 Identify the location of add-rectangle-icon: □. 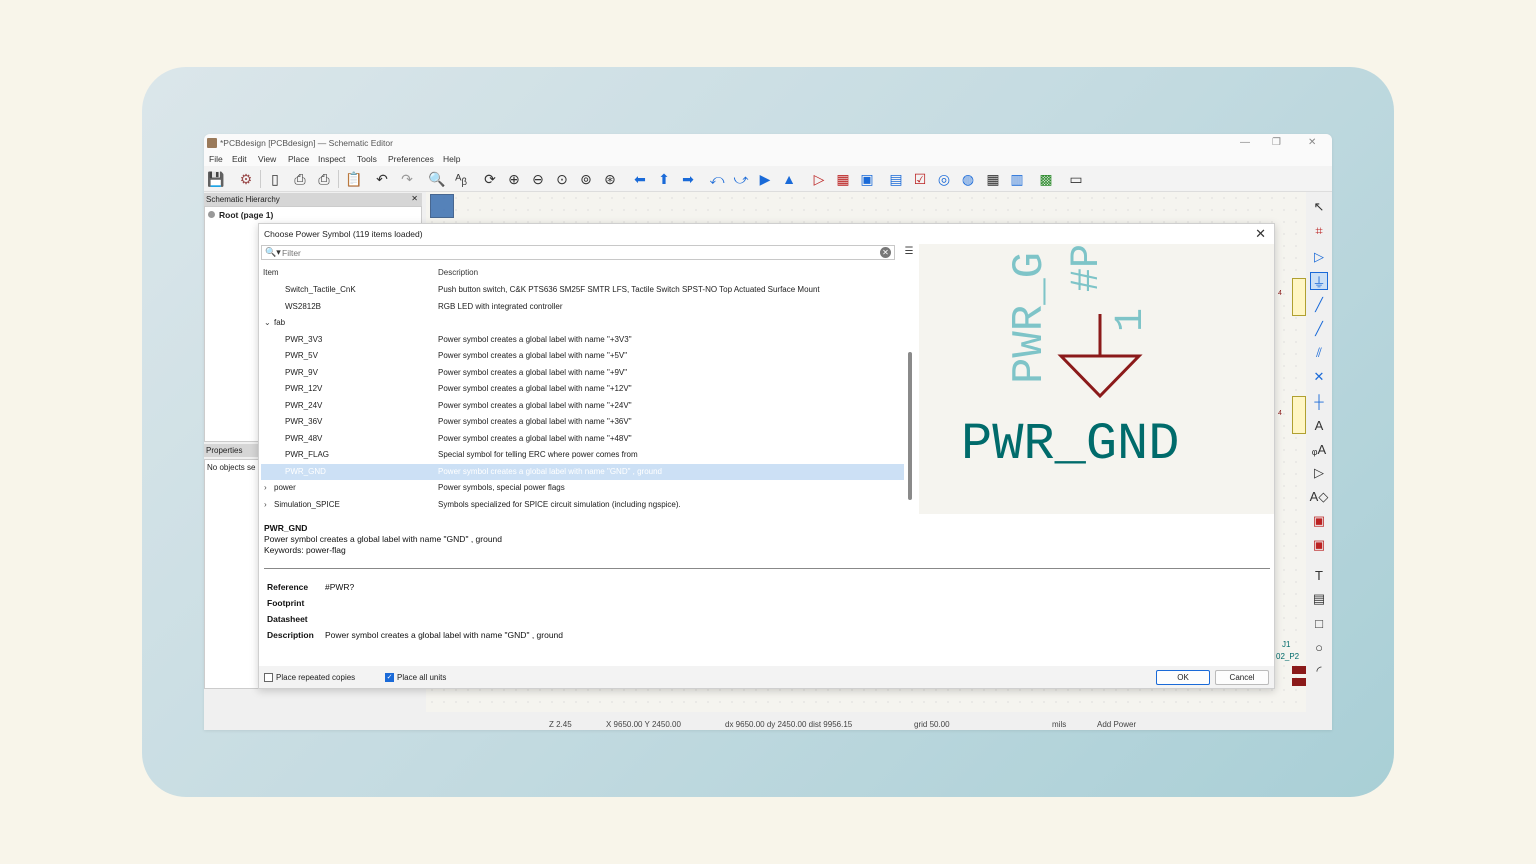
(1319, 623).